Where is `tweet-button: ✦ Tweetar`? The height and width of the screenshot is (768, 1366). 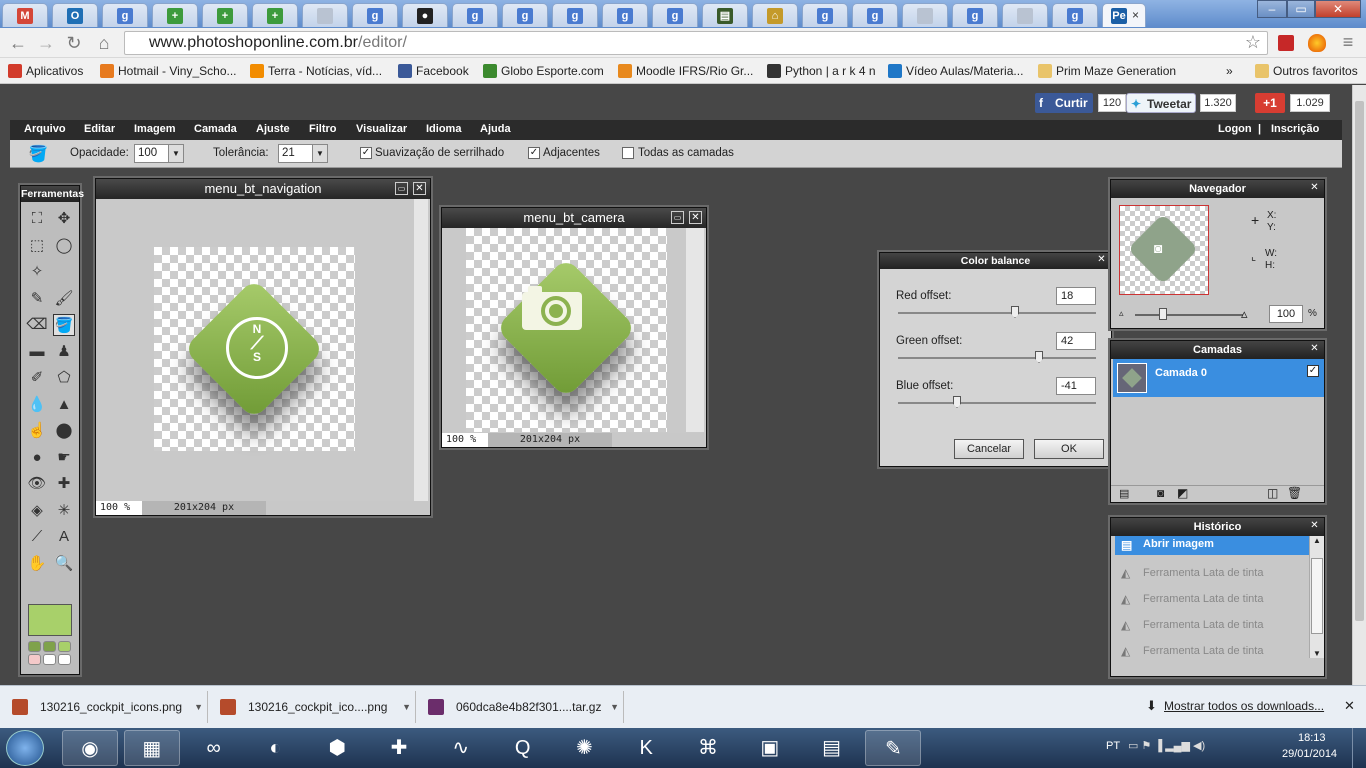 tweet-button: ✦ Tweetar is located at coordinates (1161, 103).